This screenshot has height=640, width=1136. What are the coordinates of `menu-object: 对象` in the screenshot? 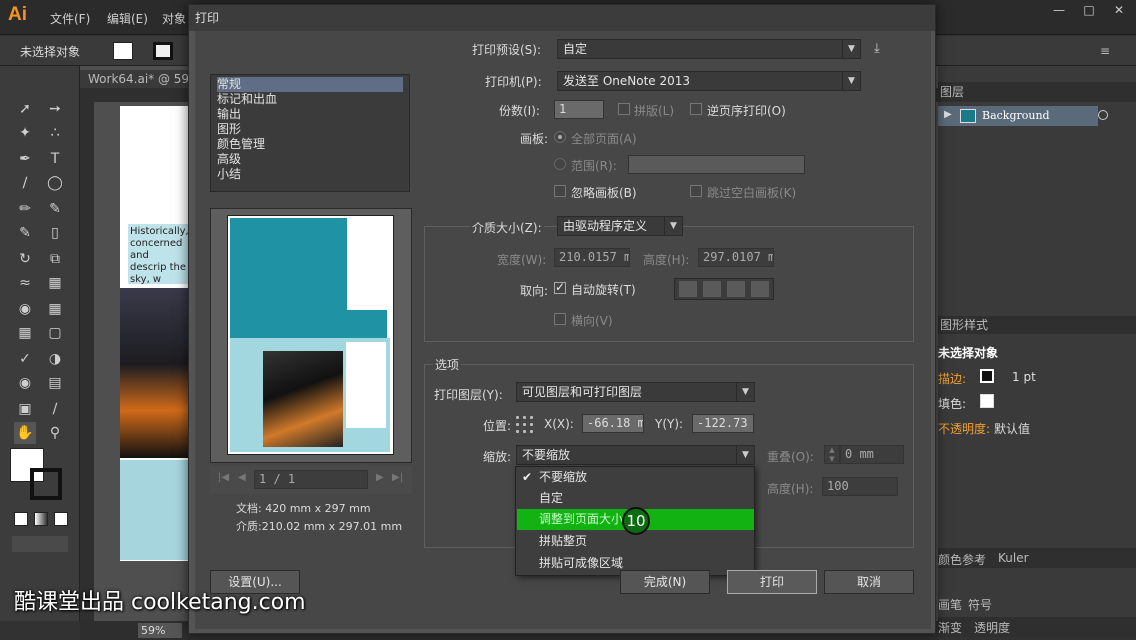 It's located at (174, 18).